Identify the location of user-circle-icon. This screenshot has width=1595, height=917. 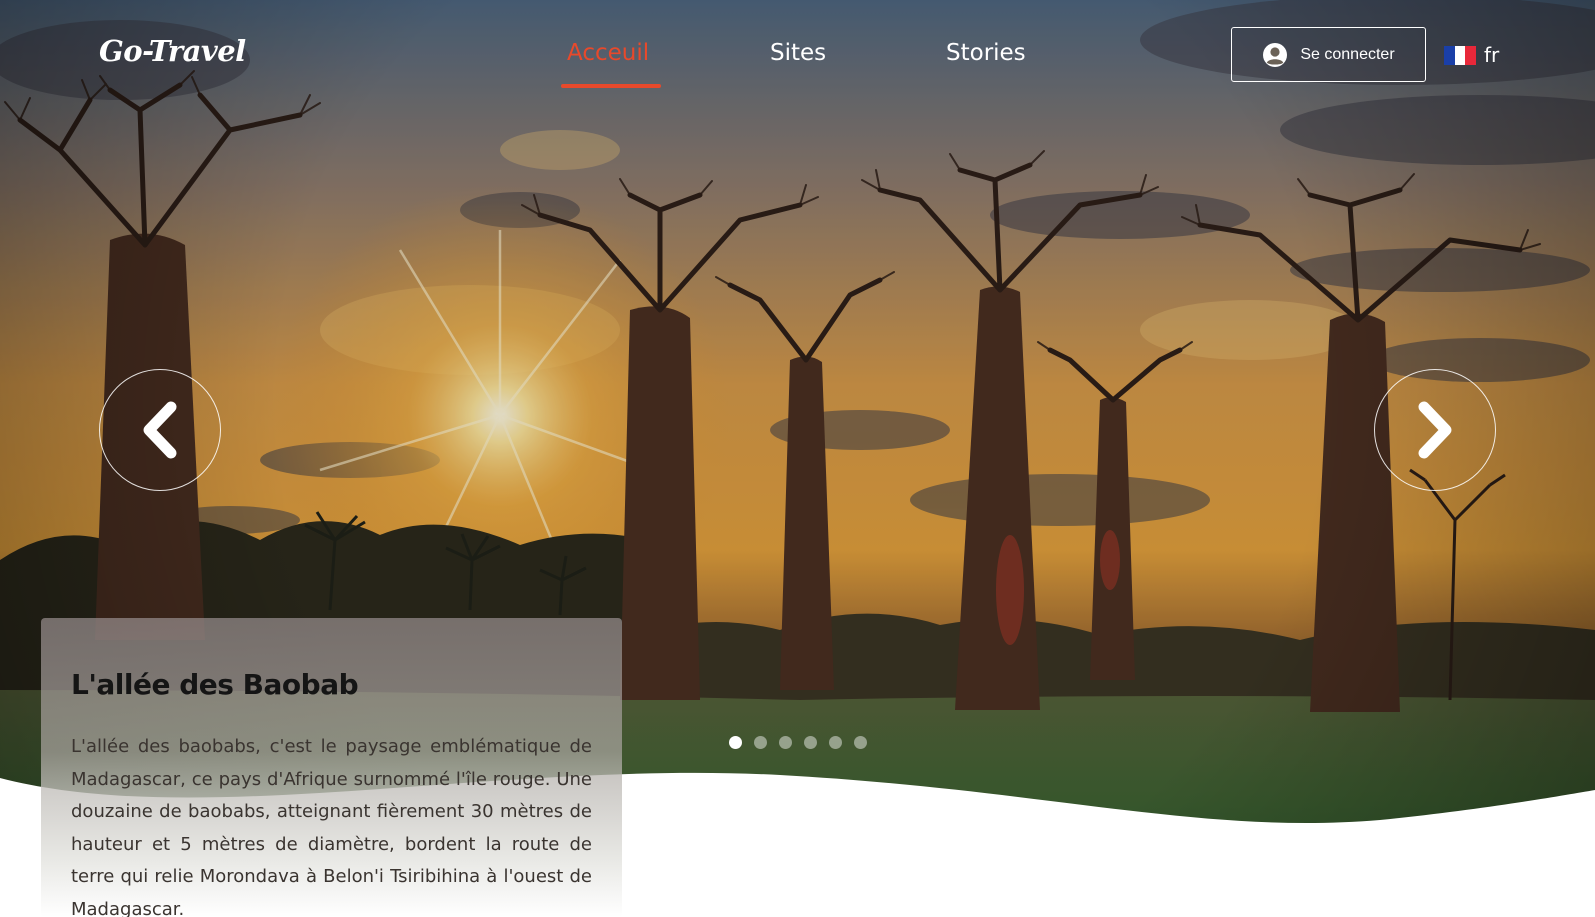
(1275, 54).